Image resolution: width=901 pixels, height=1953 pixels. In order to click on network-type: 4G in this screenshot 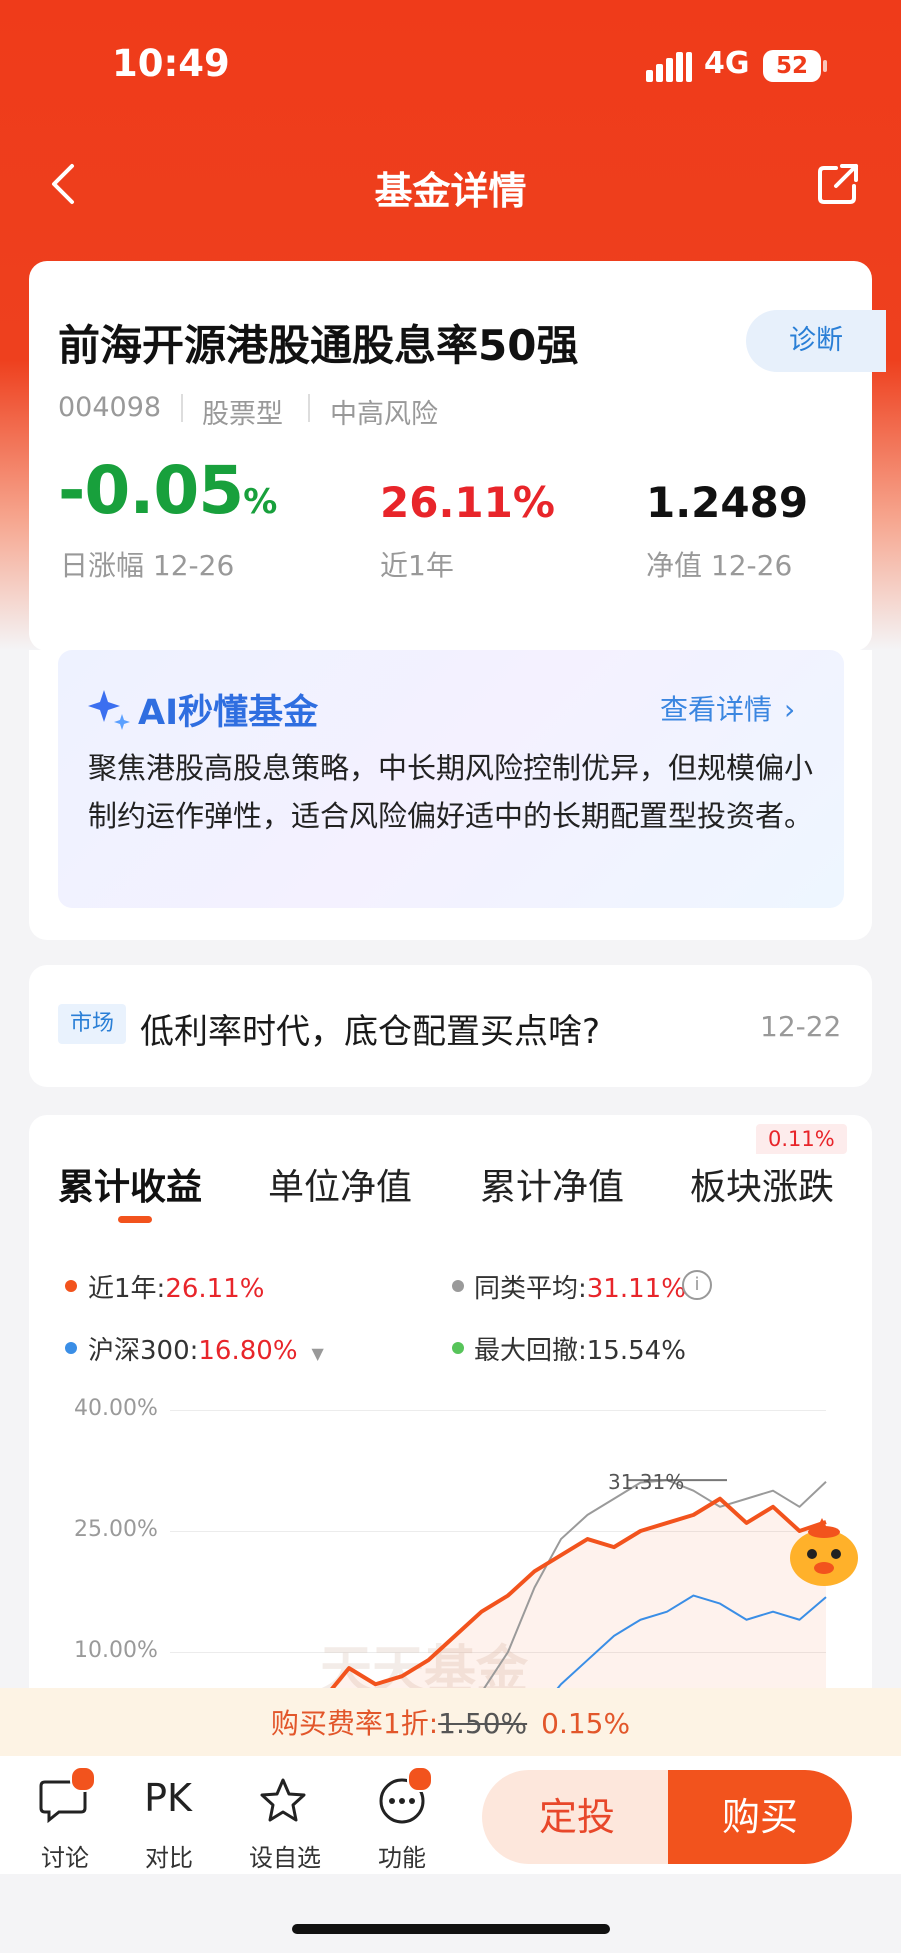, I will do `click(727, 63)`.